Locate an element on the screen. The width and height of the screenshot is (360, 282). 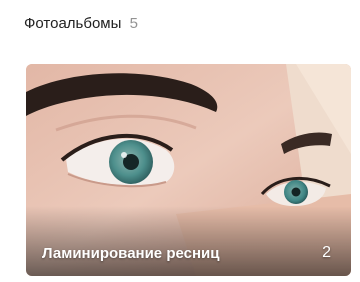
section-title: Фотоальбомы is located at coordinates (73, 23).